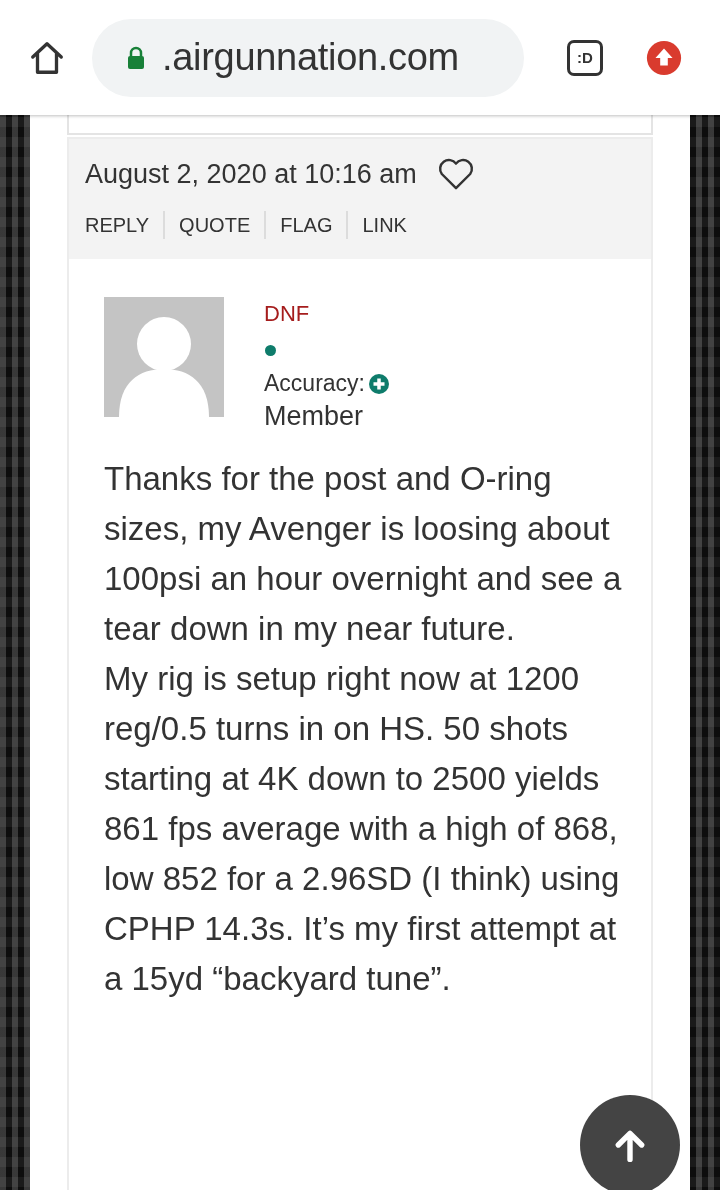  Describe the element at coordinates (363, 554) in the screenshot. I see `comment-text: Thanks for the post and O-ring sizes, my Avenger is loosing about 100psi an hour overnight and see a tear down in my near future.` at that location.